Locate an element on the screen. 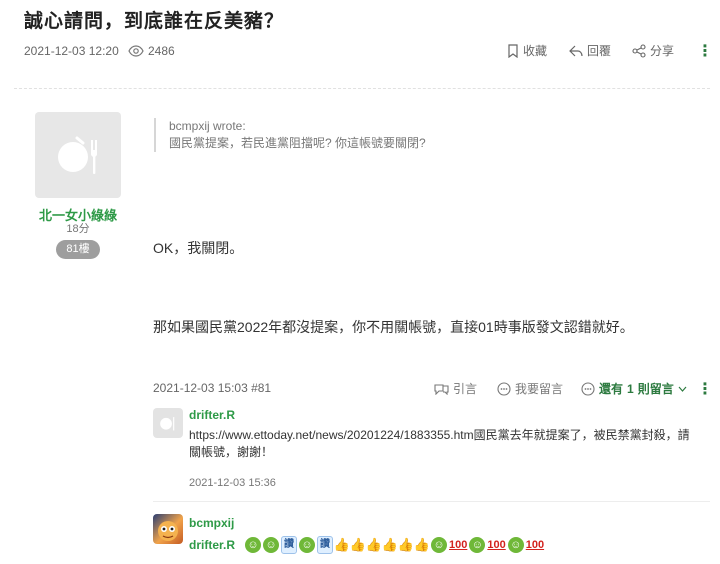 The width and height of the screenshot is (720, 564). quote-author-line: bcmpxij wrote: is located at coordinates (207, 126).